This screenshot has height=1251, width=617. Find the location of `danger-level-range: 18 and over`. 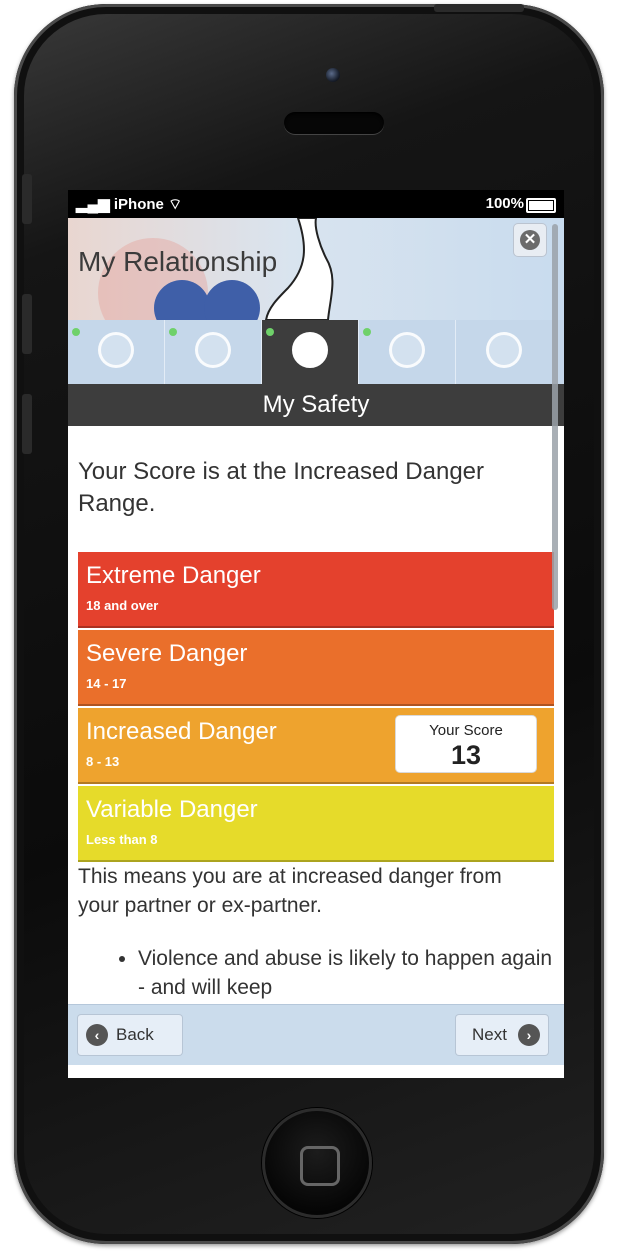

danger-level-range: 18 and over is located at coordinates (122, 605).